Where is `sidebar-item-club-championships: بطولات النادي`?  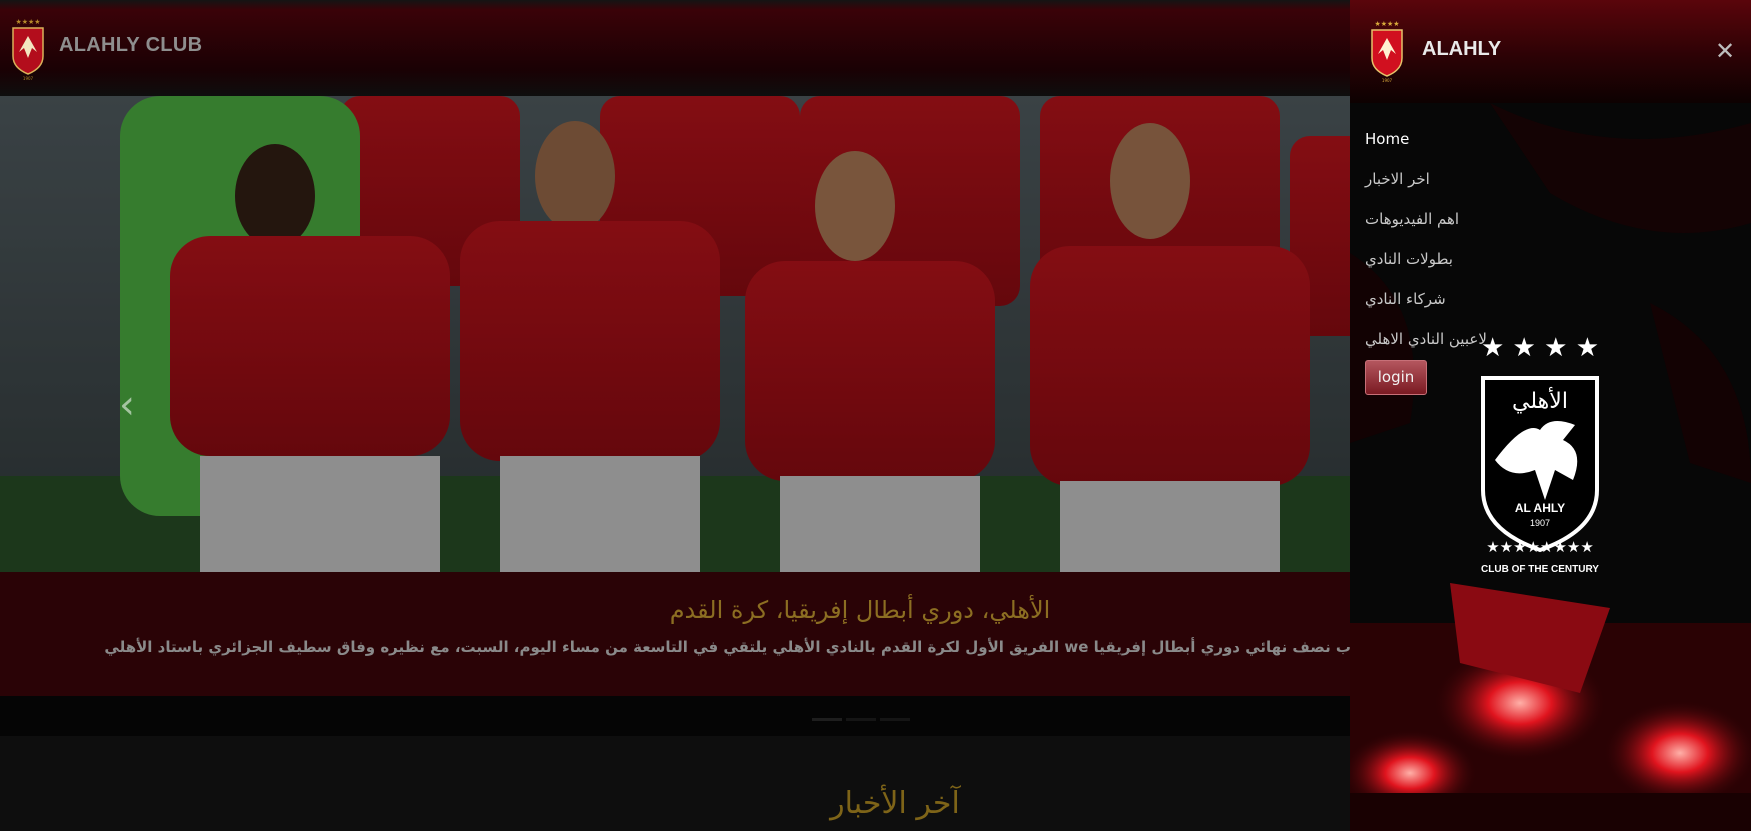
sidebar-item-club-championships: بطولات النادي is located at coordinates (1426, 268).